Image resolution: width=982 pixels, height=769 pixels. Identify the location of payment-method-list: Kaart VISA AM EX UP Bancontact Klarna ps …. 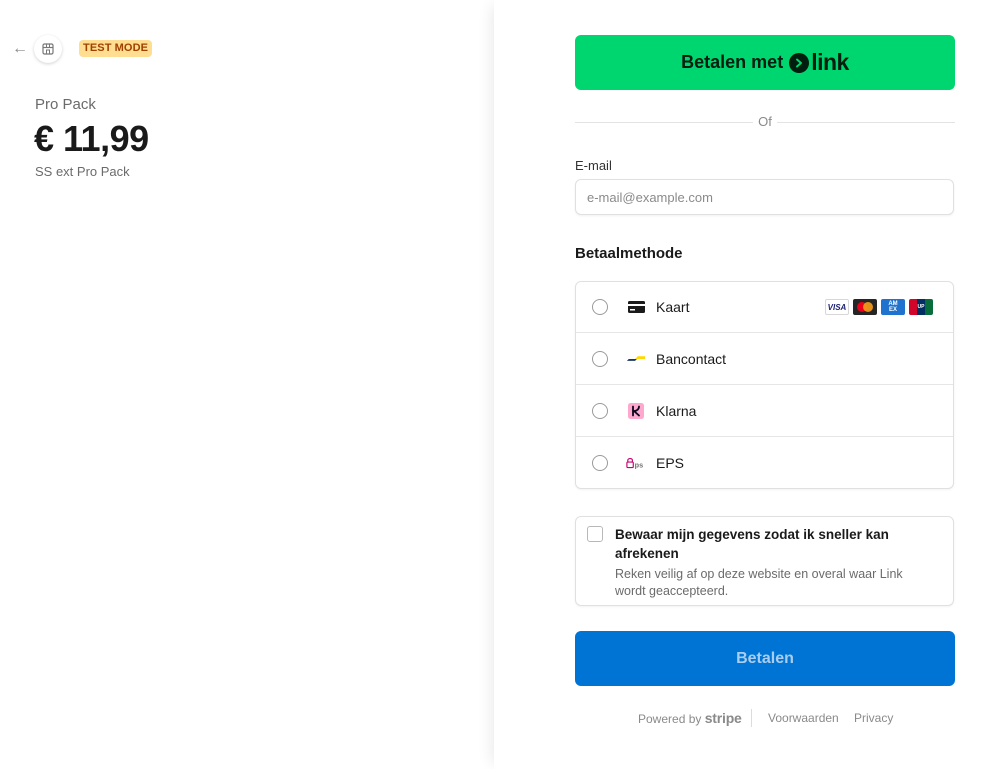
(764, 385).